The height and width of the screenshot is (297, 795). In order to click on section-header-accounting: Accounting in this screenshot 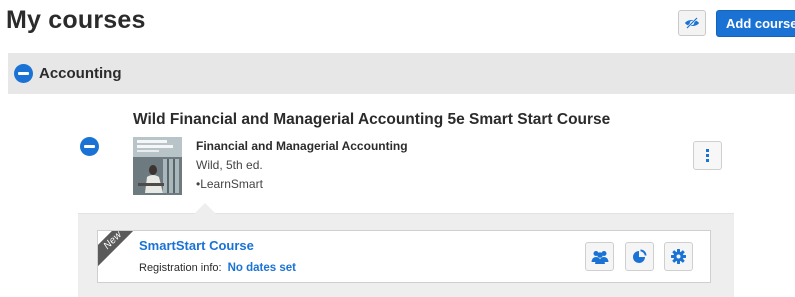, I will do `click(401, 73)`.